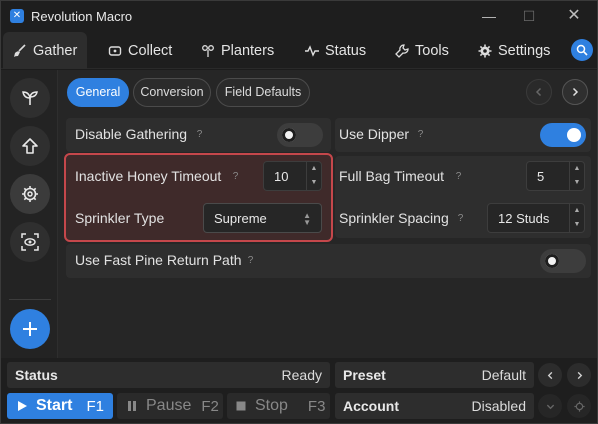 The image size is (598, 424). I want to click on pause-label: Pause, so click(169, 405).